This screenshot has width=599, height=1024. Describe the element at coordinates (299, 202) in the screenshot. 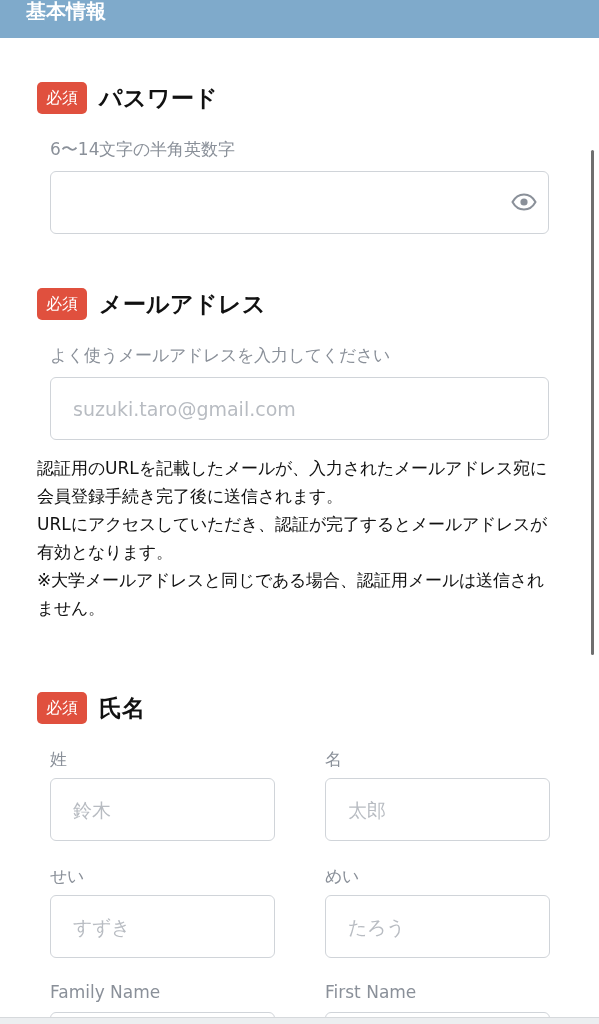

I see `input-field` at that location.